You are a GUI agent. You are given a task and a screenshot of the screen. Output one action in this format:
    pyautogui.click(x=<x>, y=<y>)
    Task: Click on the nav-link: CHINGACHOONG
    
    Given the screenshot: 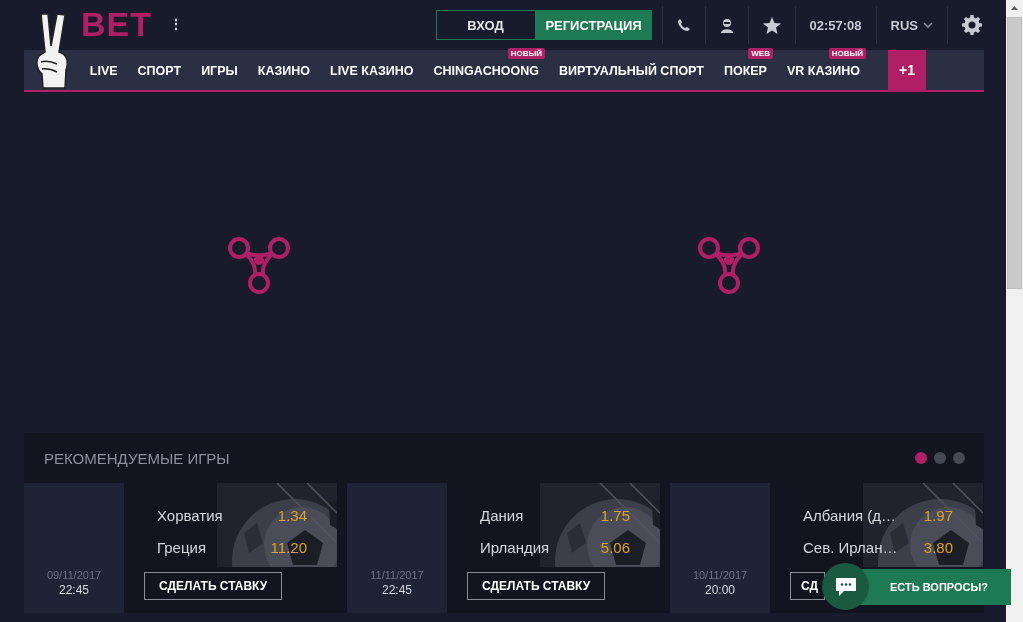 What is the action you would take?
    pyautogui.click(x=486, y=71)
    